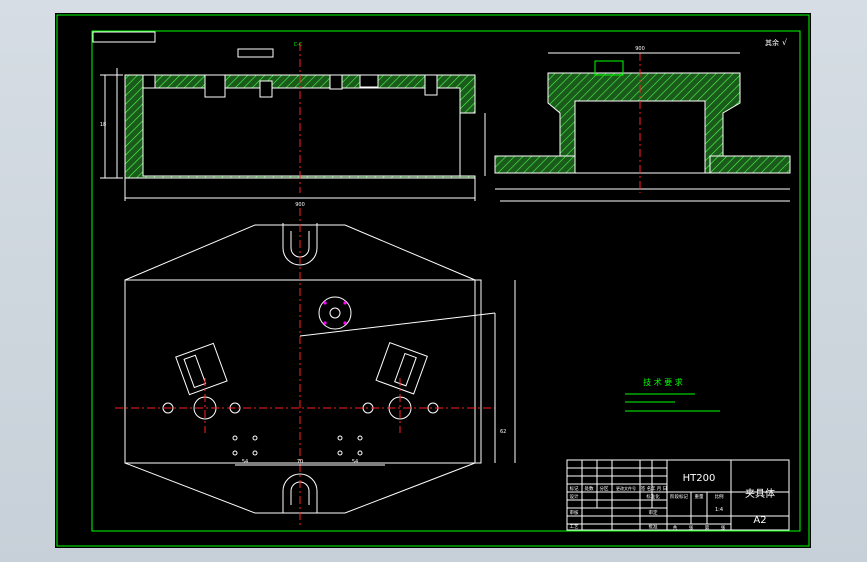 The image size is (867, 562). Describe the element at coordinates (646, 488) in the screenshot. I see `tb-row-label-5: 签 名` at that location.